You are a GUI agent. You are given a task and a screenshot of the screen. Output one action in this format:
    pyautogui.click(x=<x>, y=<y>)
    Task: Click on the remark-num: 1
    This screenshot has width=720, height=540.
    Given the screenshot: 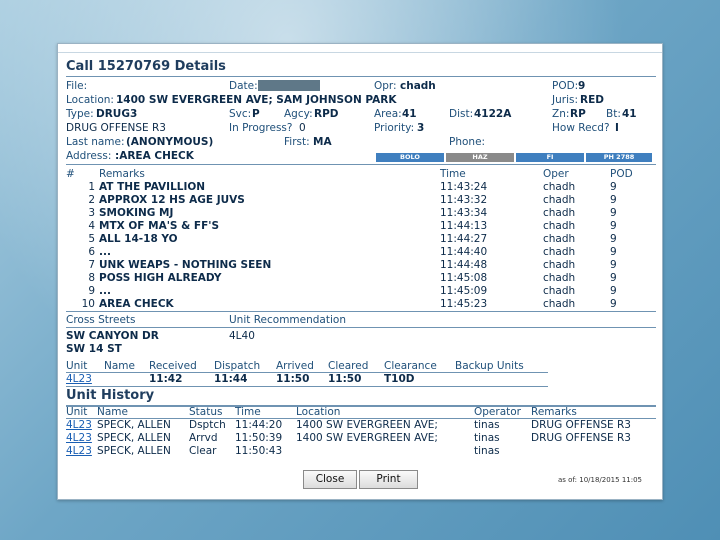 What is the action you would take?
    pyautogui.click(x=91, y=187)
    